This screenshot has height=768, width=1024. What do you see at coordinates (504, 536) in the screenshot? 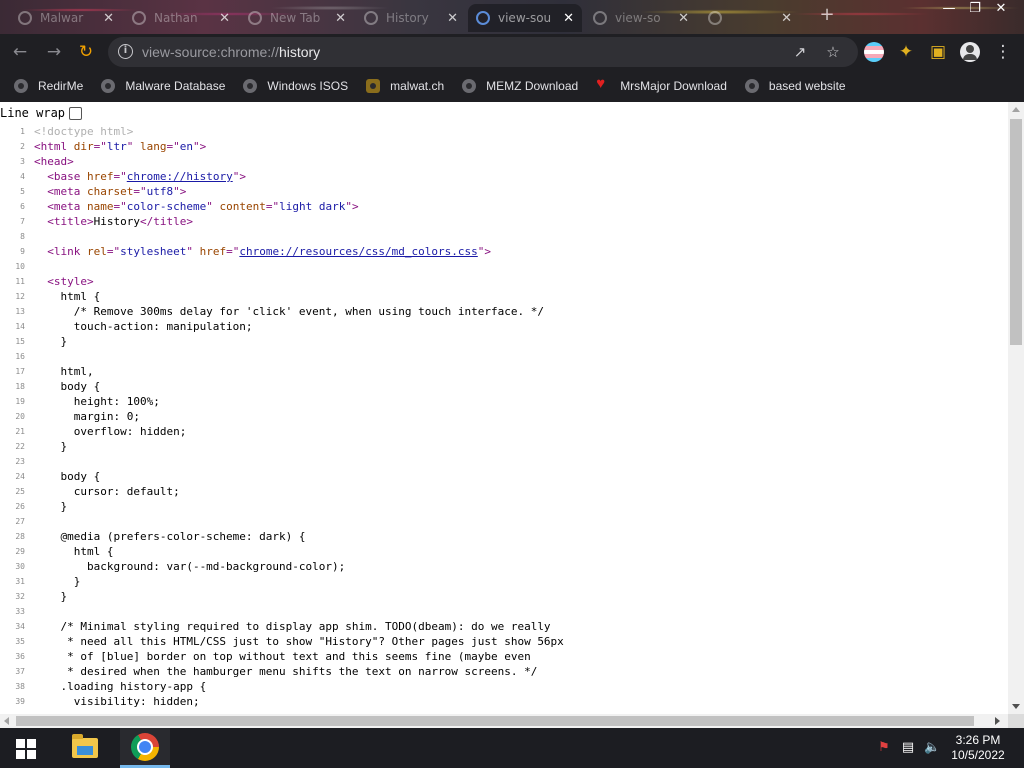
I see `source-line: 28 @media (prefers-color-scheme: dark) {` at bounding box center [504, 536].